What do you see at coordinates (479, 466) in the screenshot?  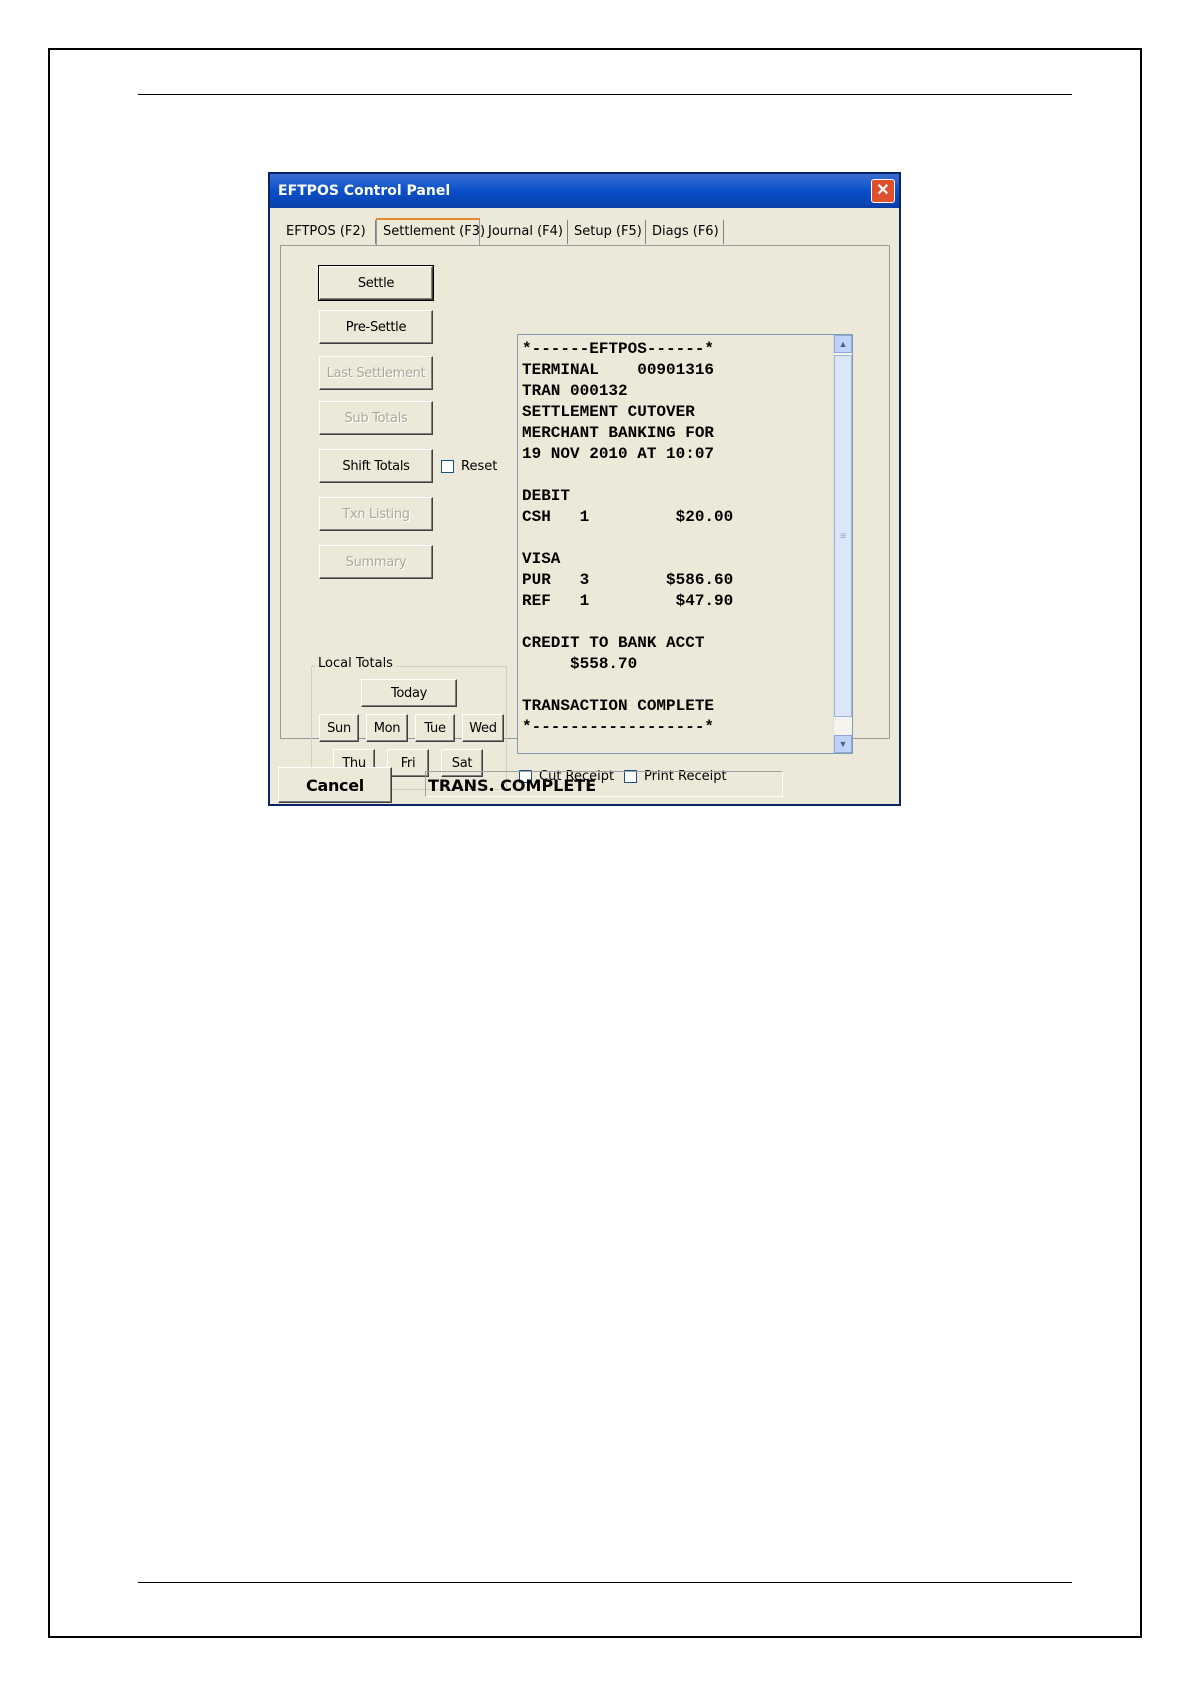 I see `reset-label: Reset` at bounding box center [479, 466].